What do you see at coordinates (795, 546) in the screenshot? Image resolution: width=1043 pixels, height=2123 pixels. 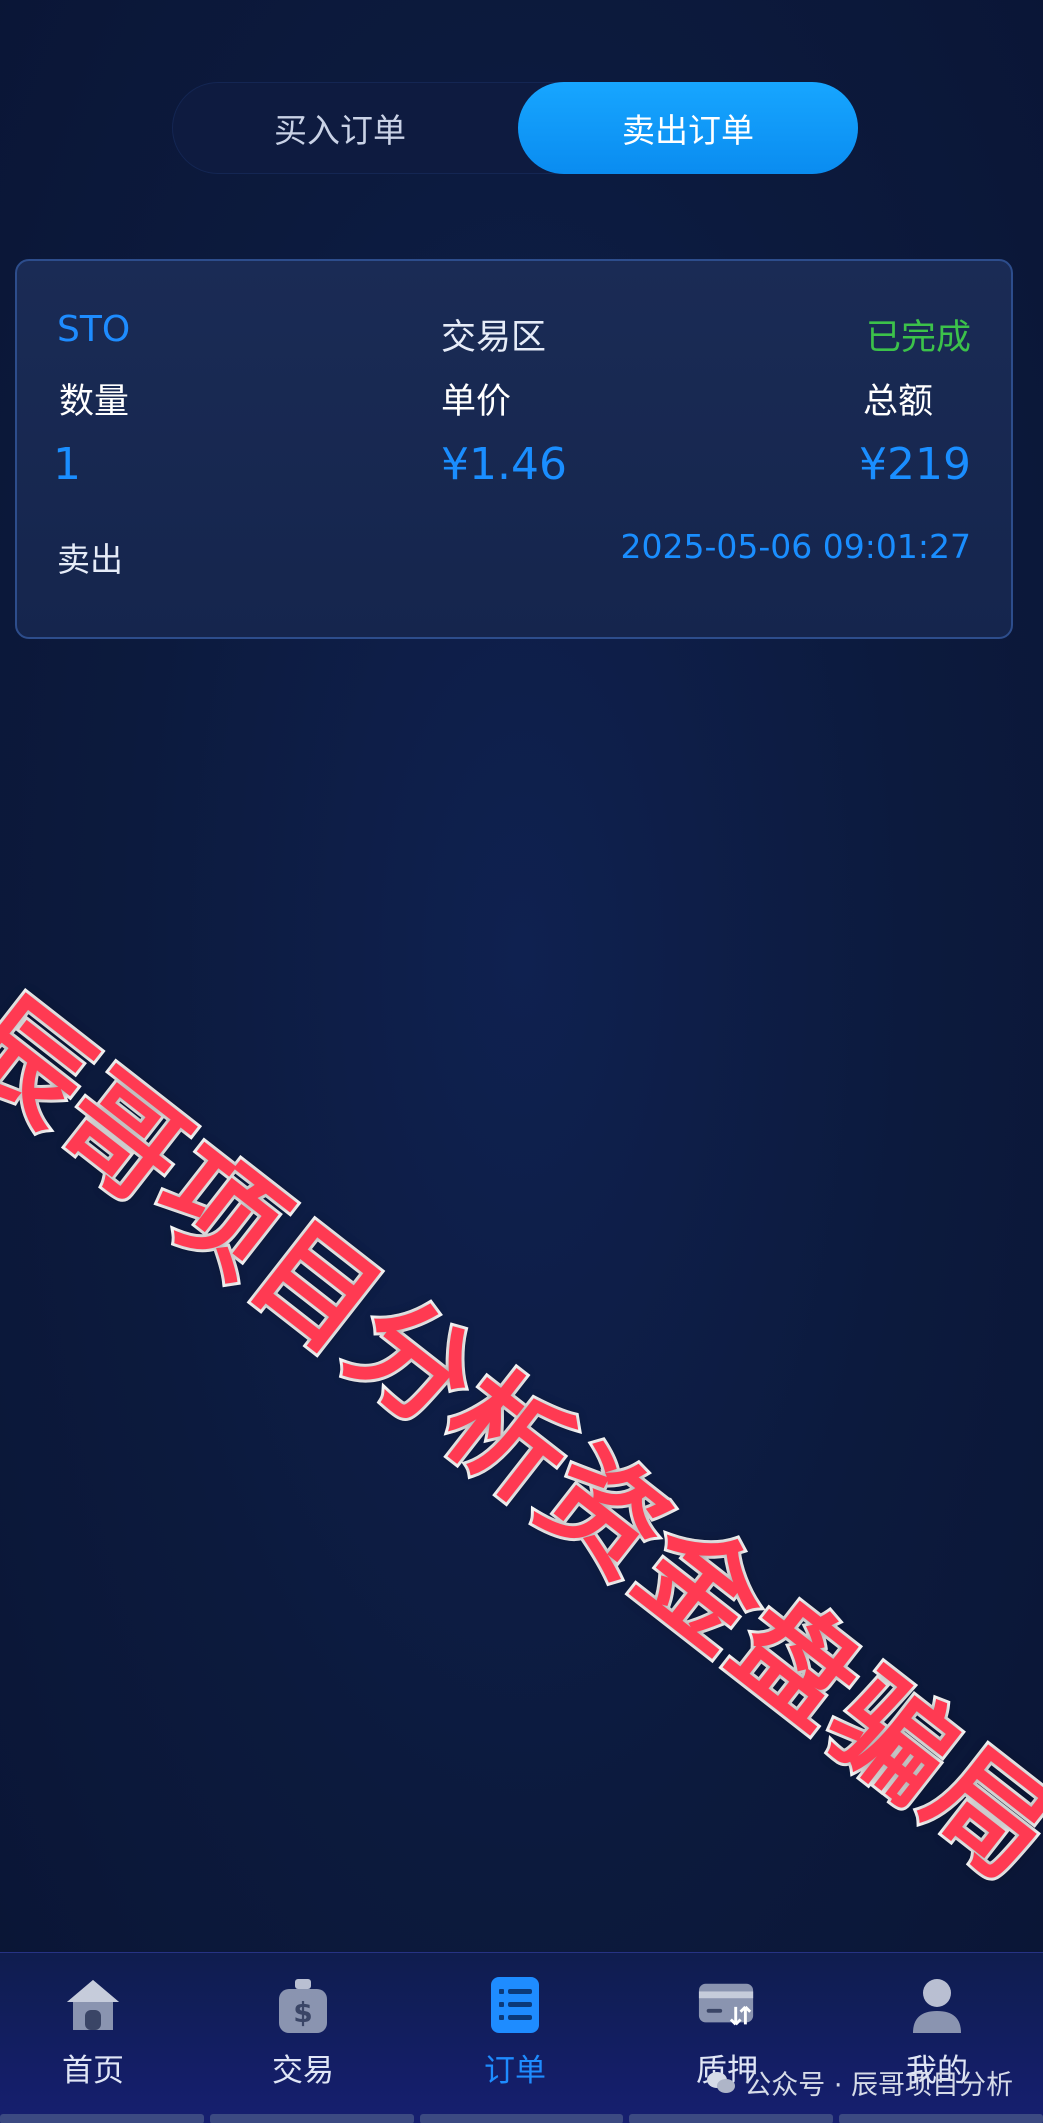 I see `order-timestamp: 2025-05-06 09:01:27` at bounding box center [795, 546].